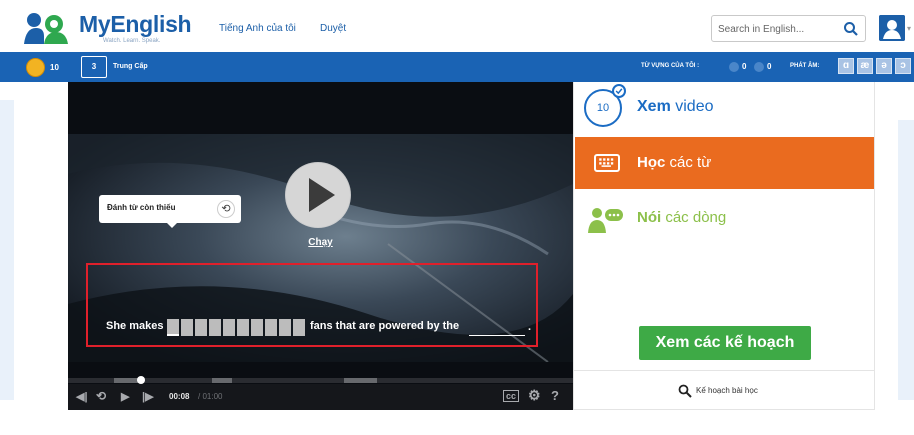 This screenshot has height=435, width=914. I want to click on replay-icon: ⟲, so click(226, 209).